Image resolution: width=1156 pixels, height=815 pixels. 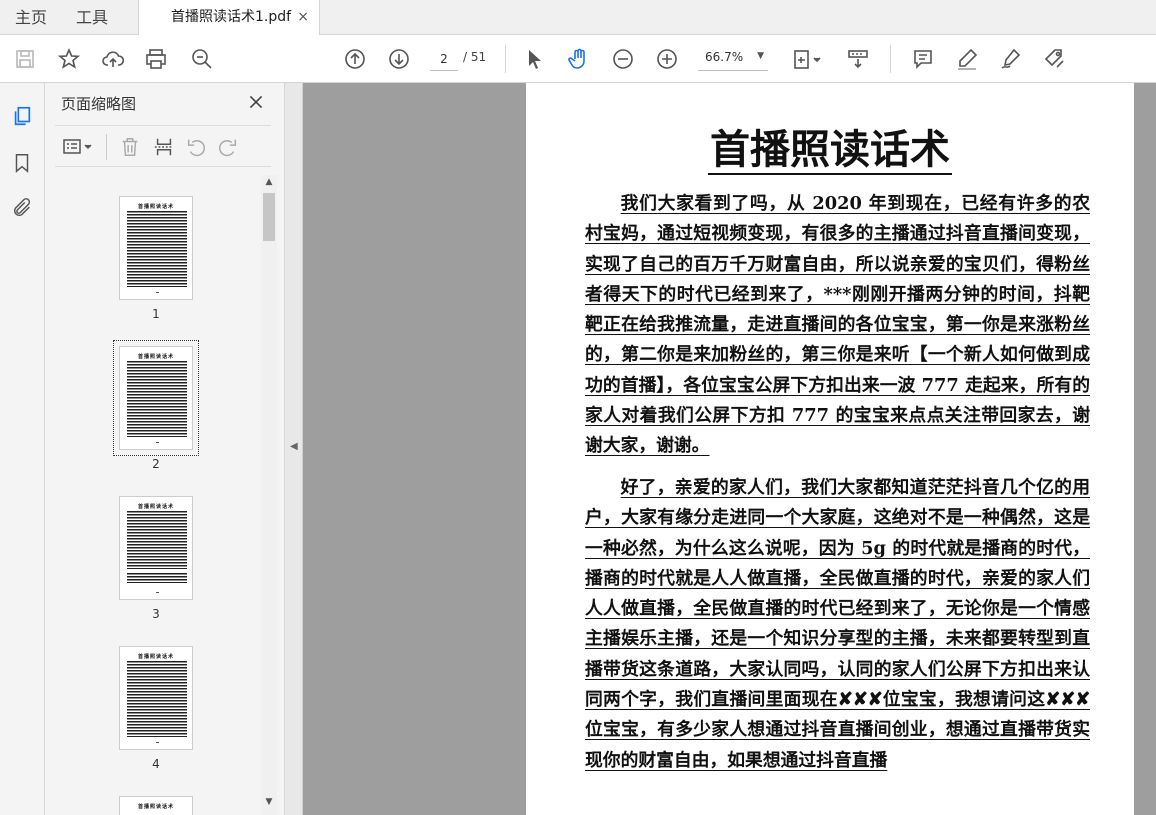 I want to click on delete-page-icon, so click(x=130, y=147).